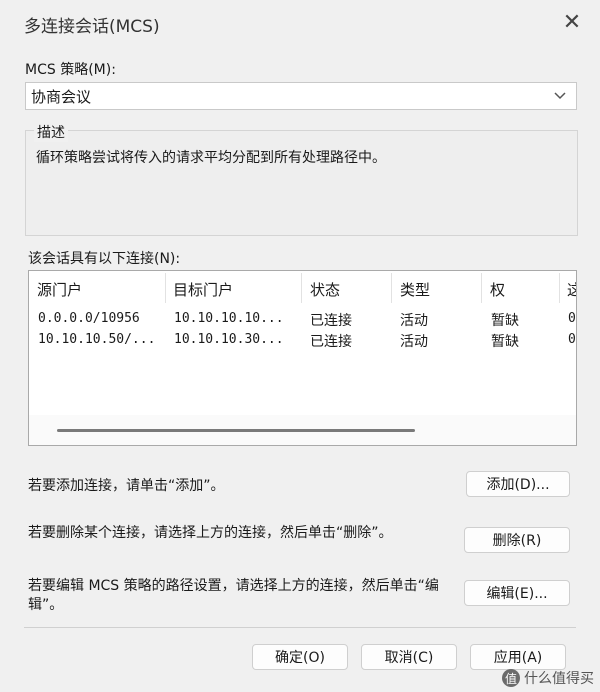 The width and height of the screenshot is (600, 692). I want to click on watermark: 值 什么值得买, so click(548, 678).